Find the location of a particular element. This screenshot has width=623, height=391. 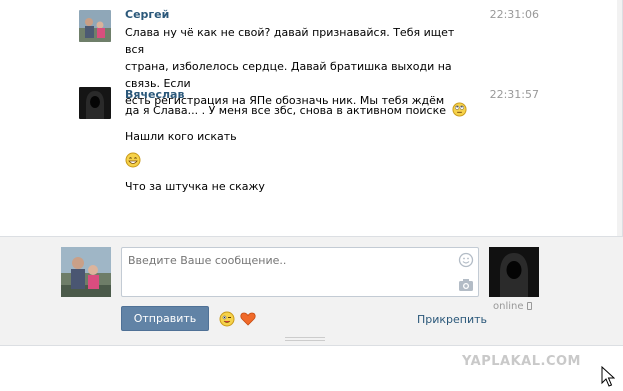

scrollbar is located at coordinates (619, 118).